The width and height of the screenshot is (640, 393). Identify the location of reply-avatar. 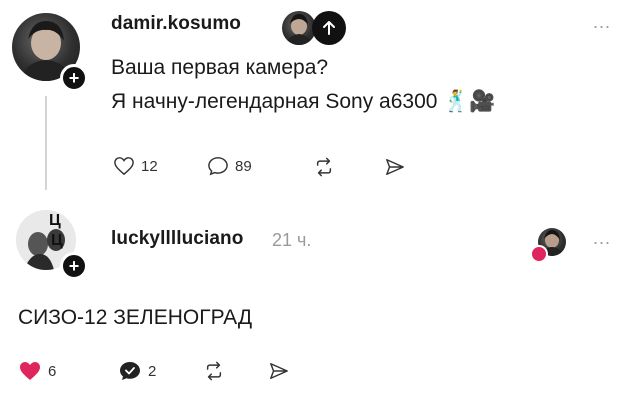
(299, 28).